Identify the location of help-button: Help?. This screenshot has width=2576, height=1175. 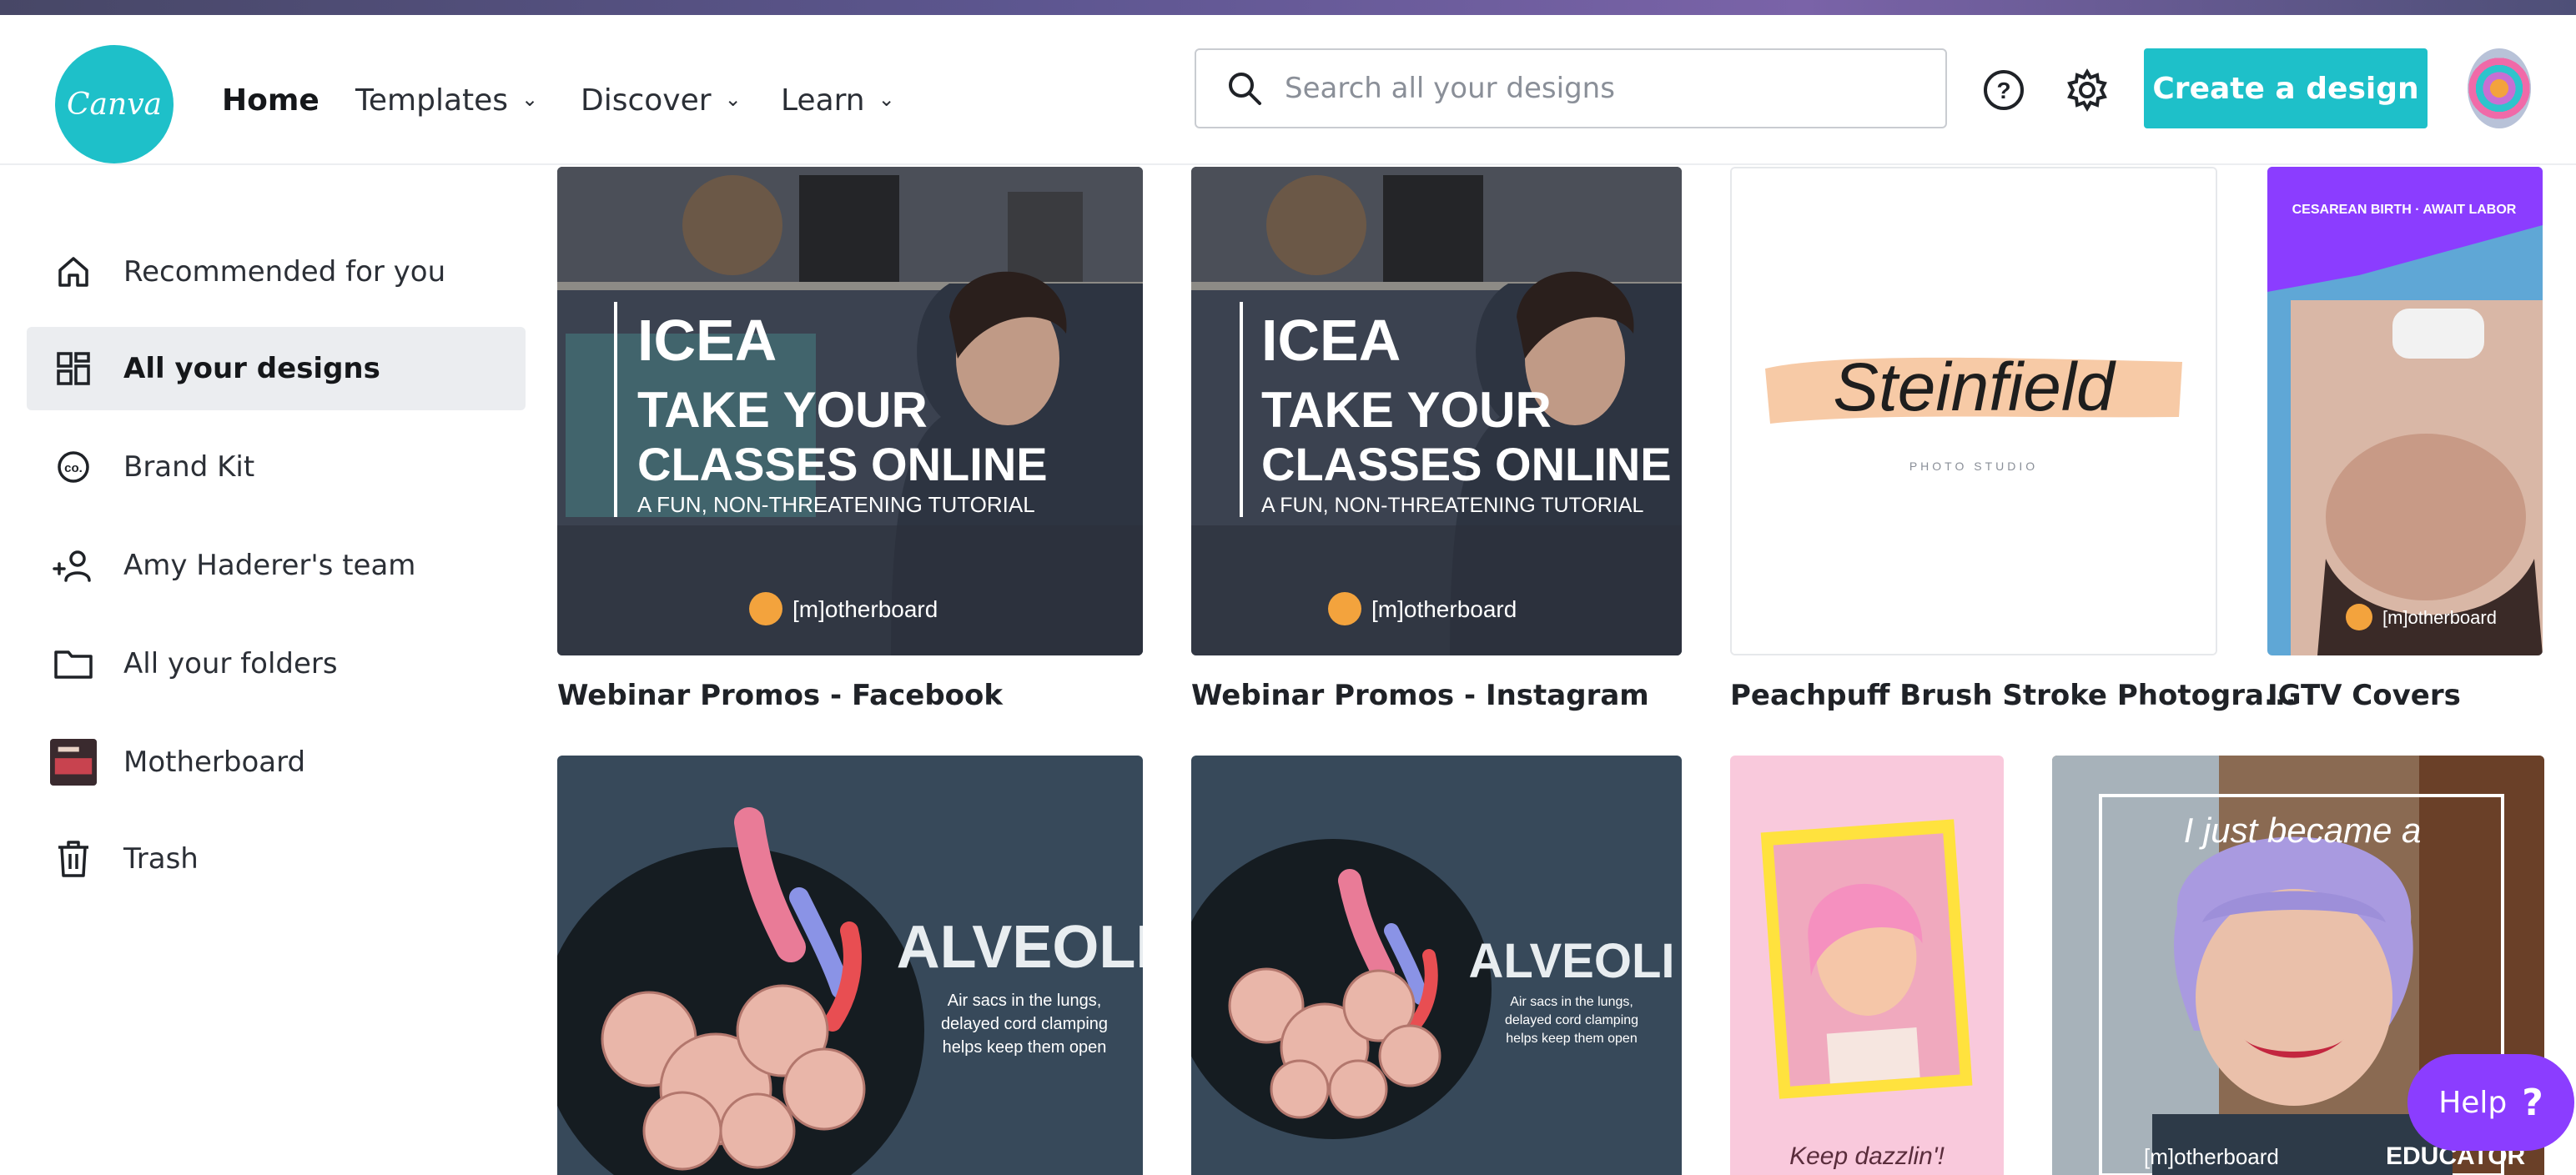
(2490, 1102).